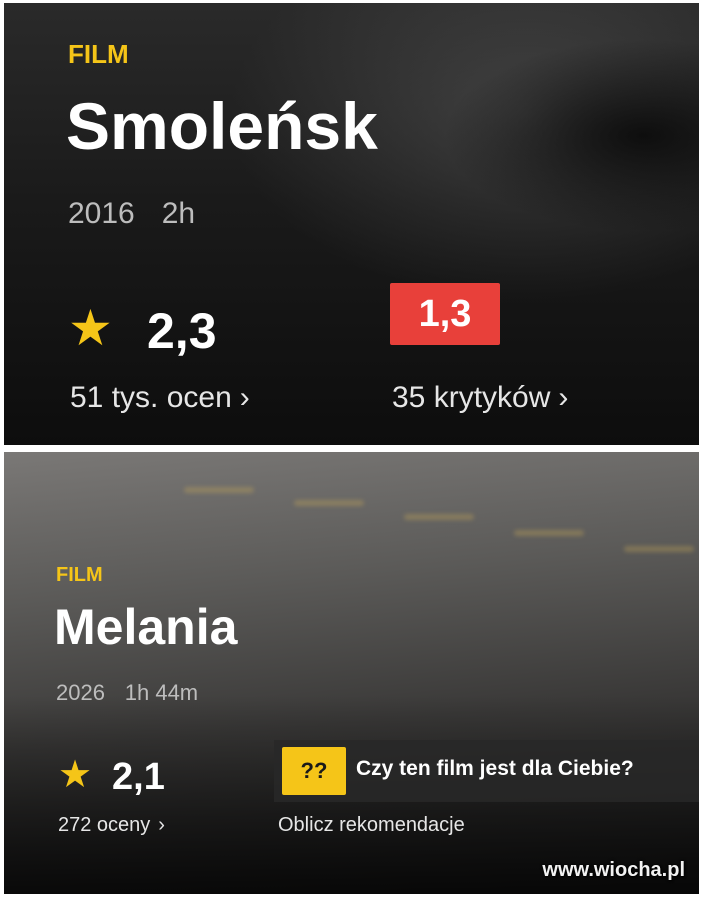 This screenshot has height=900, width=702. Describe the element at coordinates (161, 692) in the screenshot. I see `duration: 1h 44m` at that location.